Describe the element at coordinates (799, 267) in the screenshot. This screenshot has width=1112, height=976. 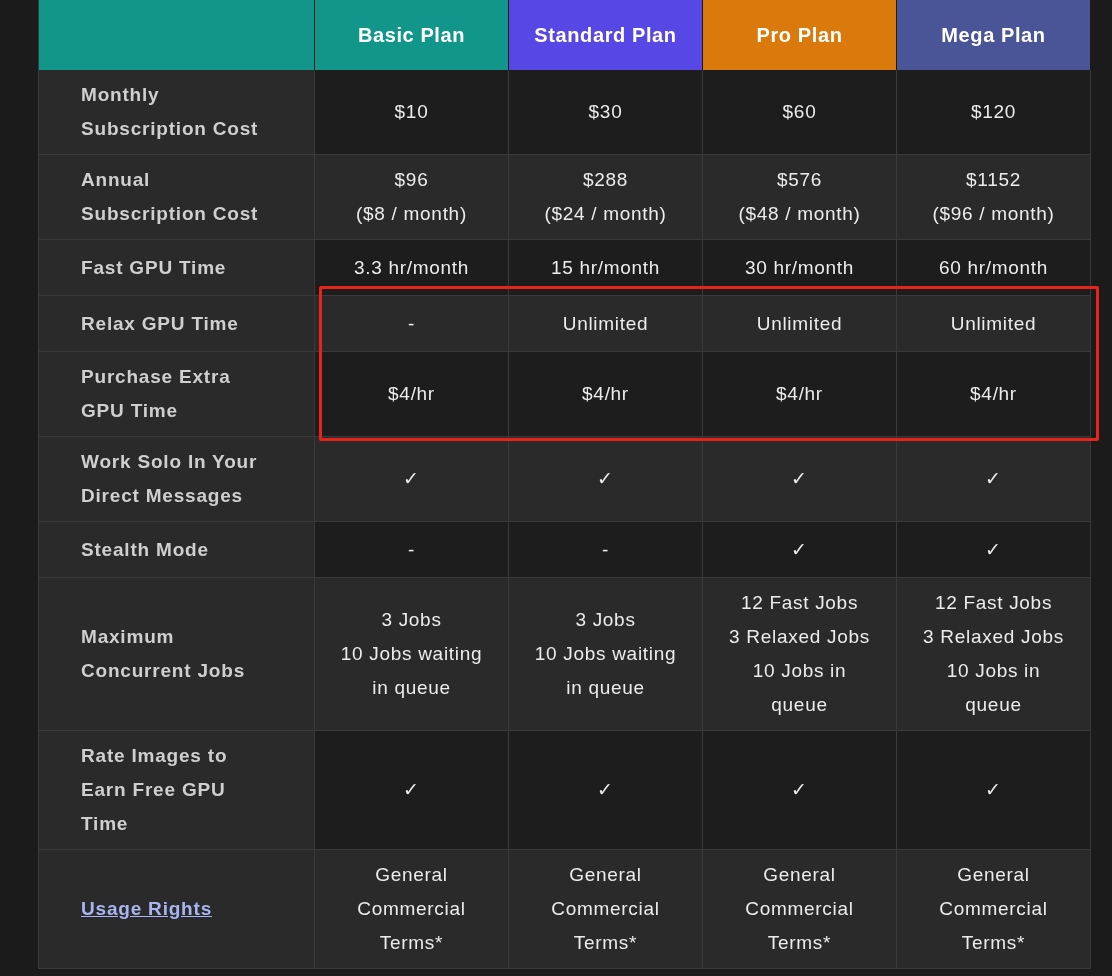
I see `table-cell-text: 30 hr/month` at that location.